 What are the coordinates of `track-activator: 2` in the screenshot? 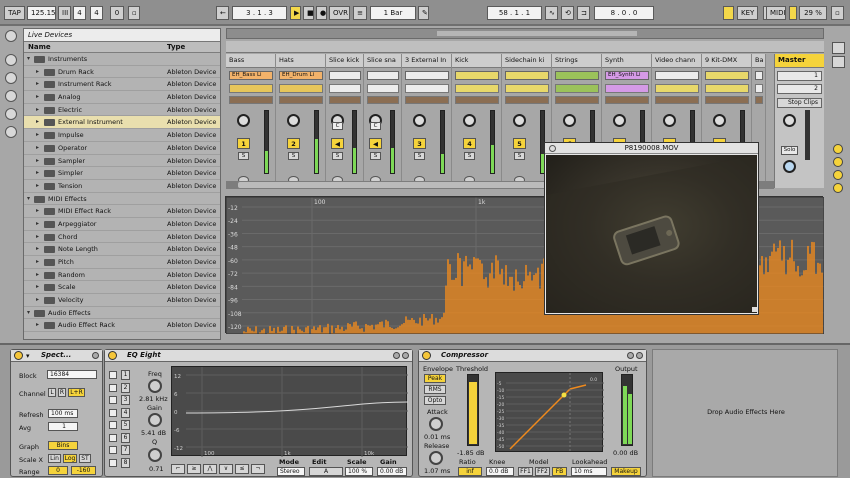 It's located at (293, 143).